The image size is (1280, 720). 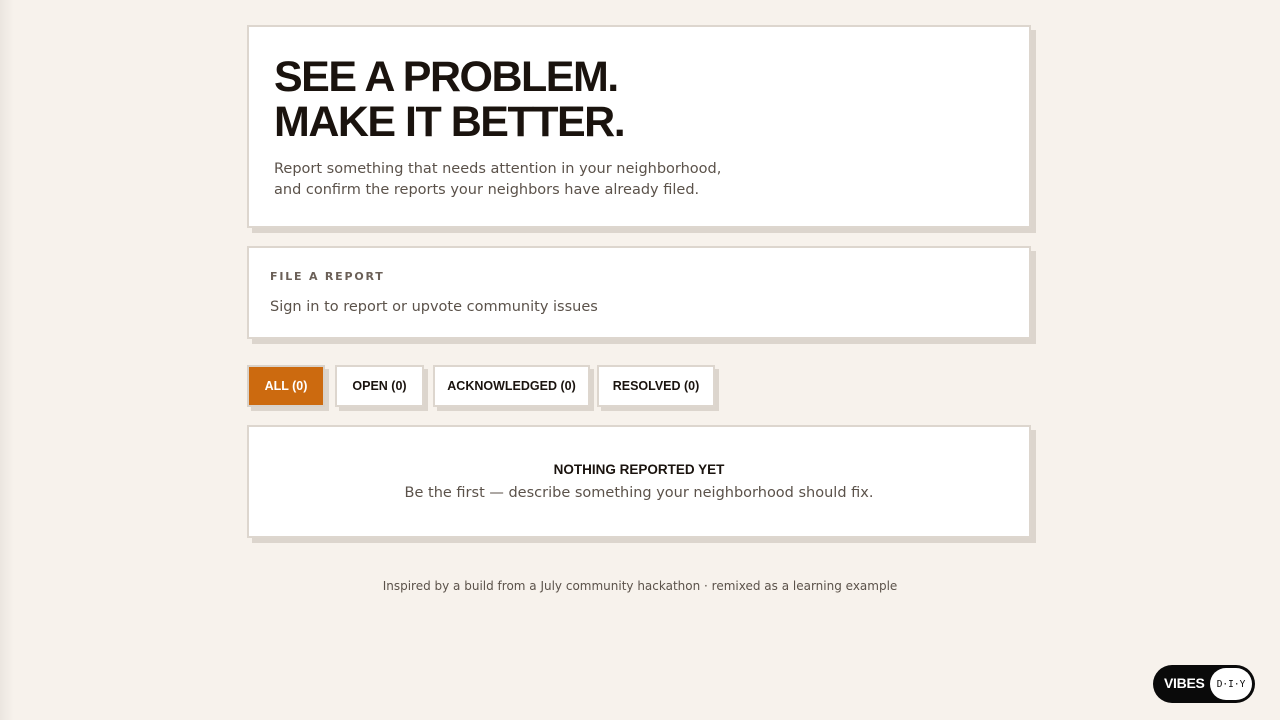 What do you see at coordinates (379, 386) in the screenshot?
I see `filter-tab-open: OPEN (0)` at bounding box center [379, 386].